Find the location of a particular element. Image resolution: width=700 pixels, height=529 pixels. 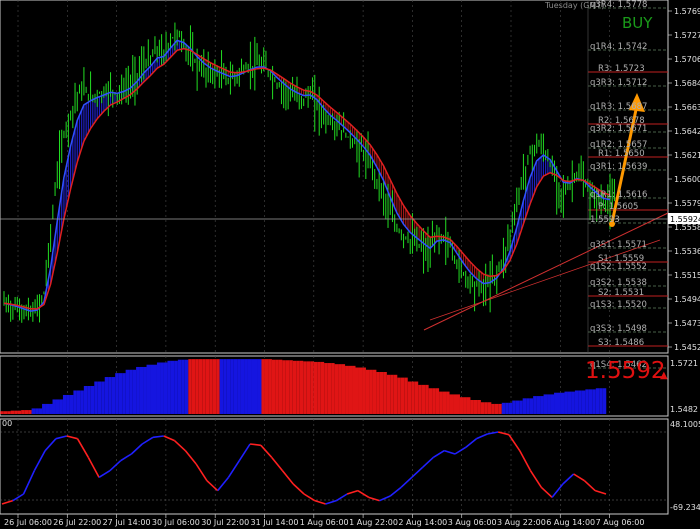

pivot-level-label: S2: 1.5531 is located at coordinates (621, 293).